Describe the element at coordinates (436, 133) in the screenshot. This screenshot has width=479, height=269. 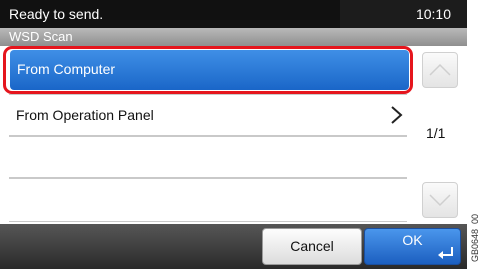
I see `page-indicator: 1/1` at that location.